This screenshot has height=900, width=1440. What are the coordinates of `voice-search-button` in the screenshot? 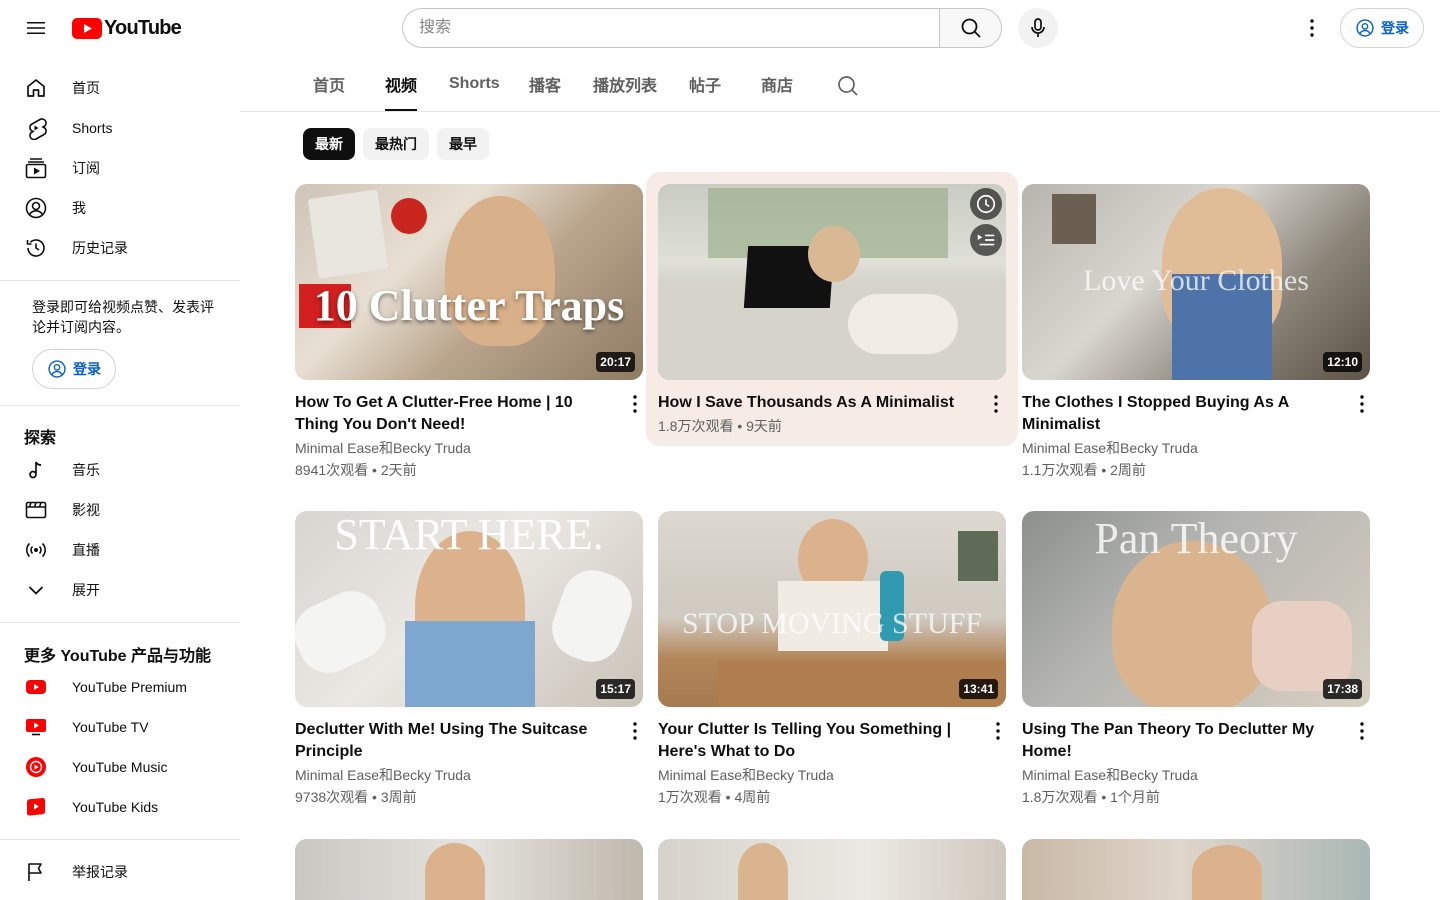 It's located at (1038, 28).